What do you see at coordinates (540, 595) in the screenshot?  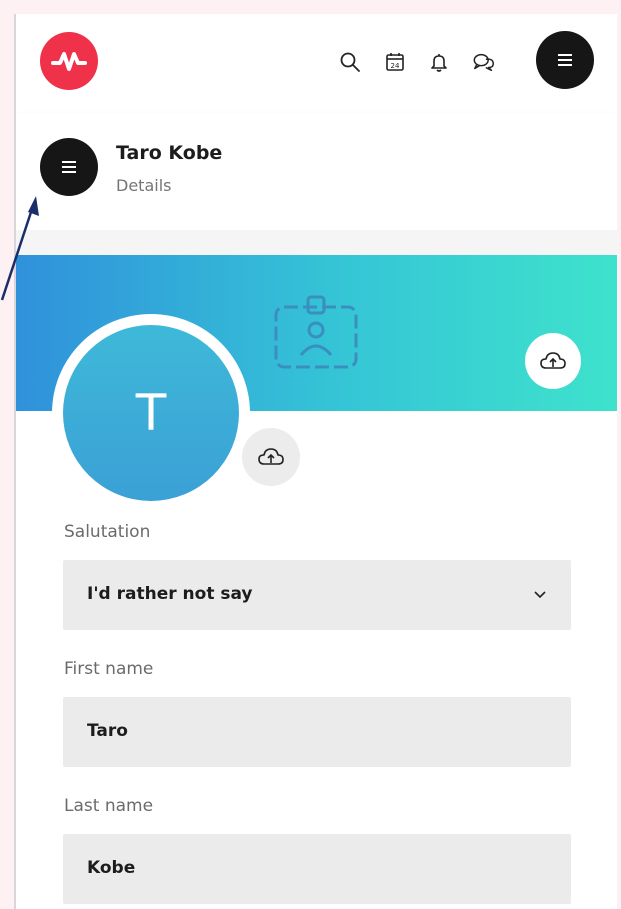 I see `chevron-down-icon` at bounding box center [540, 595].